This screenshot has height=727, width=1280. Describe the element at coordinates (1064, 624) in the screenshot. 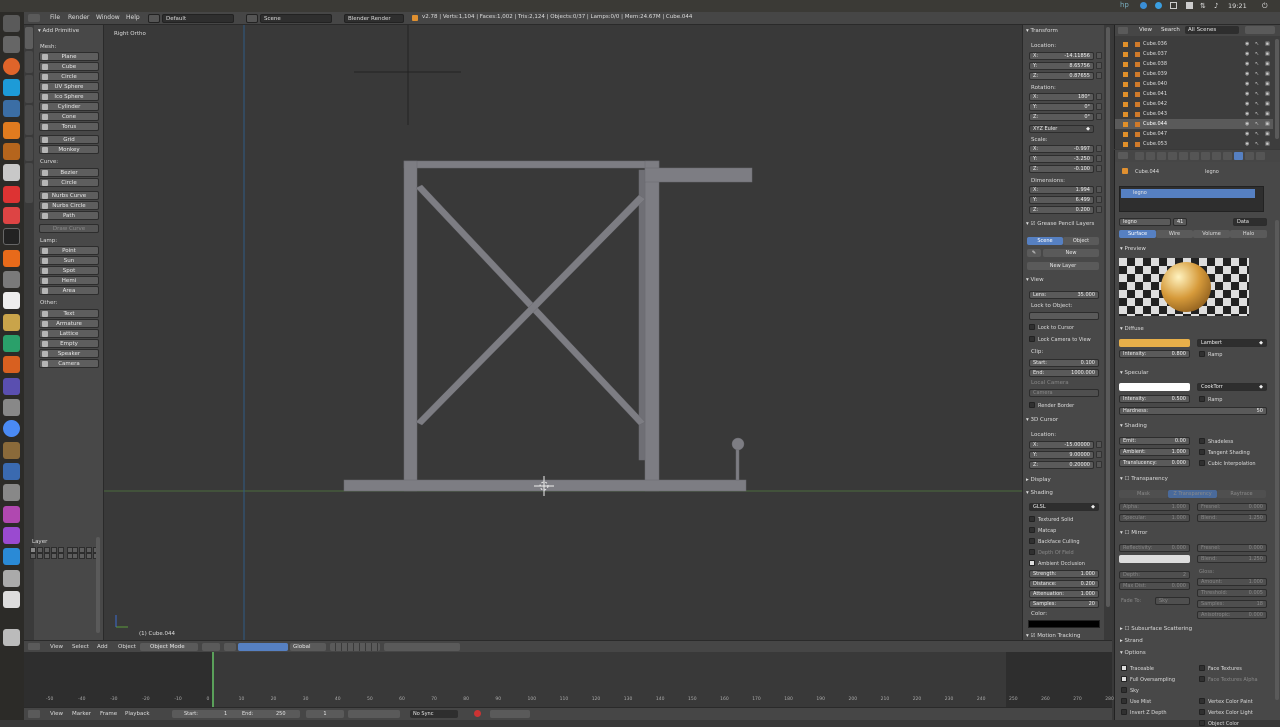

I see `ao-color-swatch` at that location.